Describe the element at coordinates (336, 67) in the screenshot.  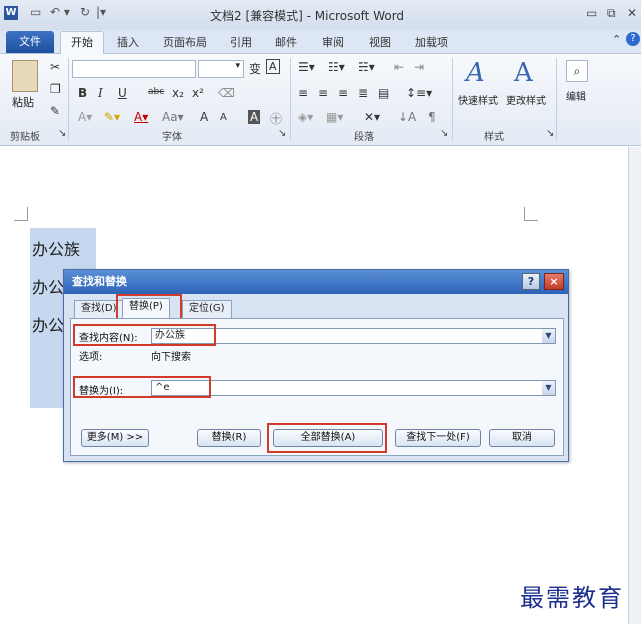
I see `numbering-icon: ☷▾` at that location.